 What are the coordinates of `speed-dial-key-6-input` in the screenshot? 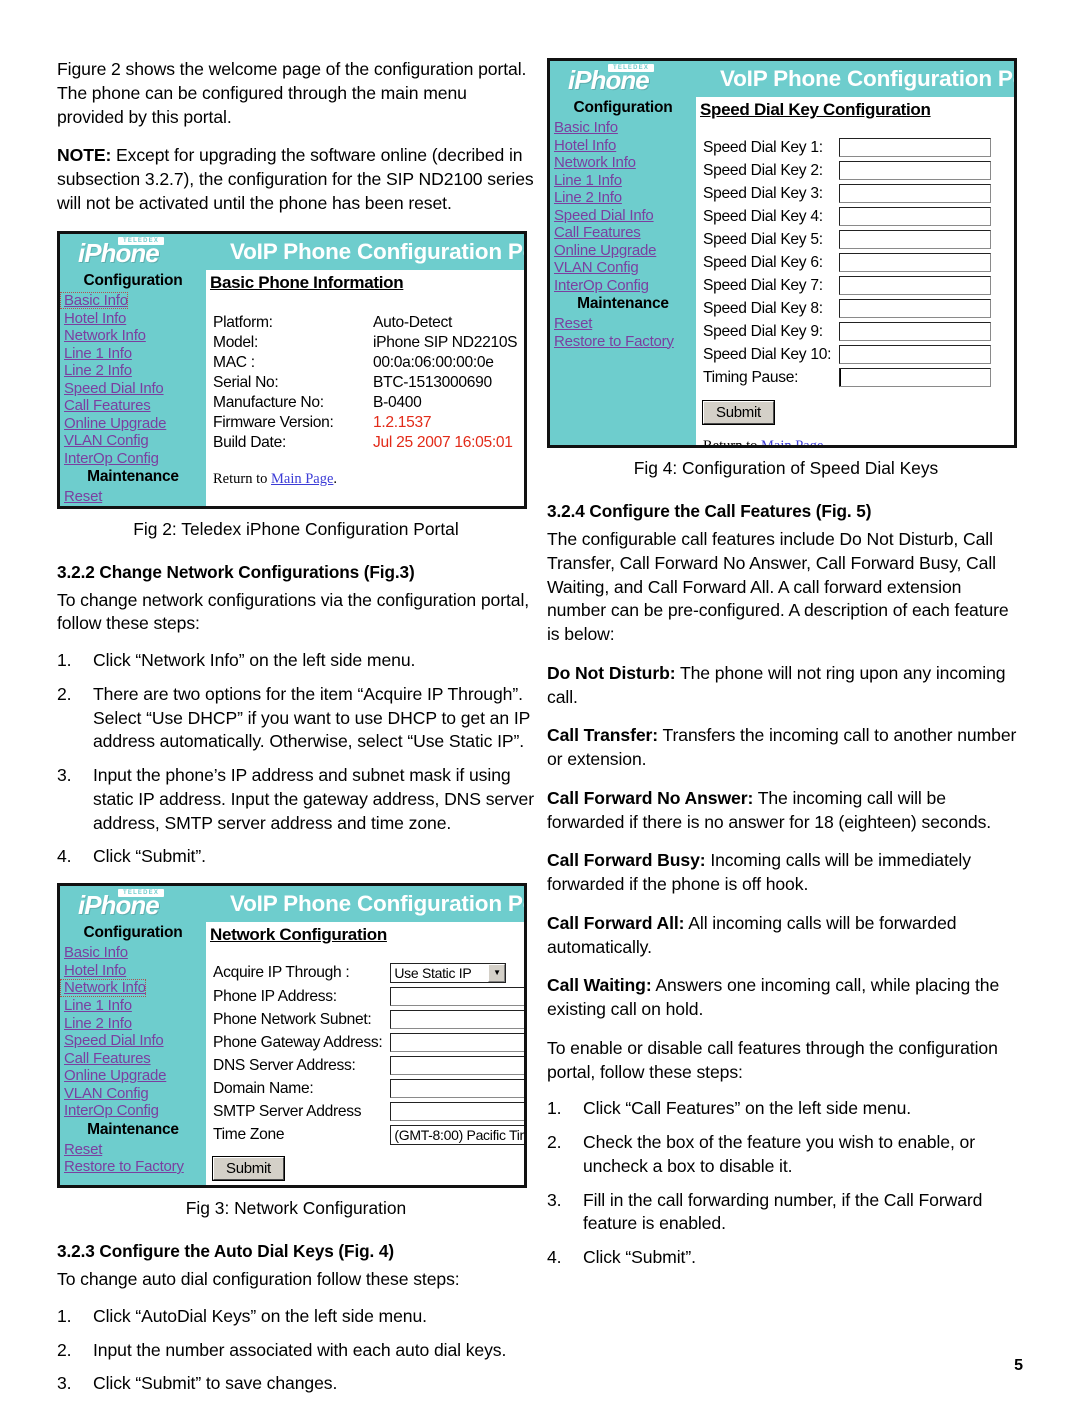 It's located at (915, 262).